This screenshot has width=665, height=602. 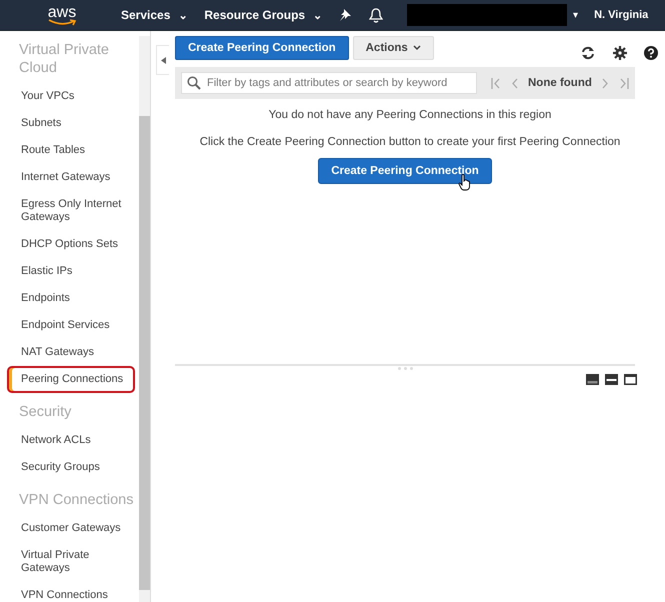 What do you see at coordinates (588, 53) in the screenshot?
I see `refresh-icon` at bounding box center [588, 53].